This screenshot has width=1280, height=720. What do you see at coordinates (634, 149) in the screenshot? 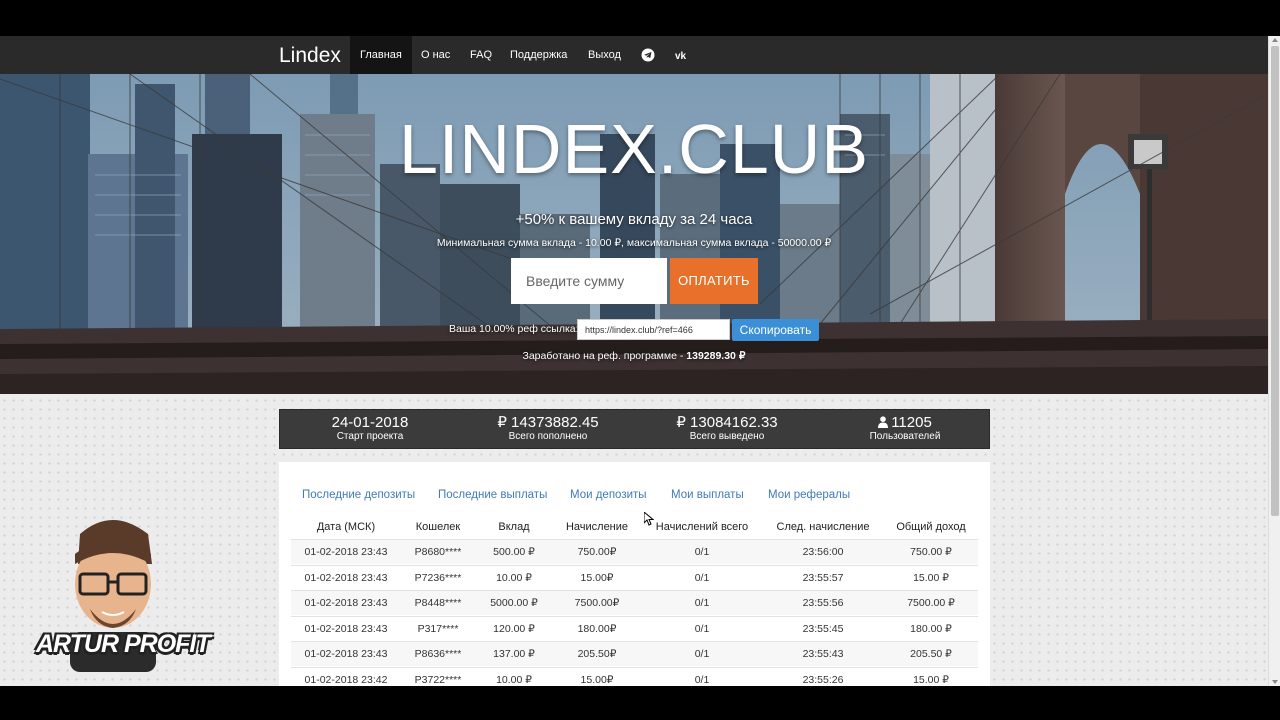
I see `hero-title: LINDEX.CLUB` at bounding box center [634, 149].